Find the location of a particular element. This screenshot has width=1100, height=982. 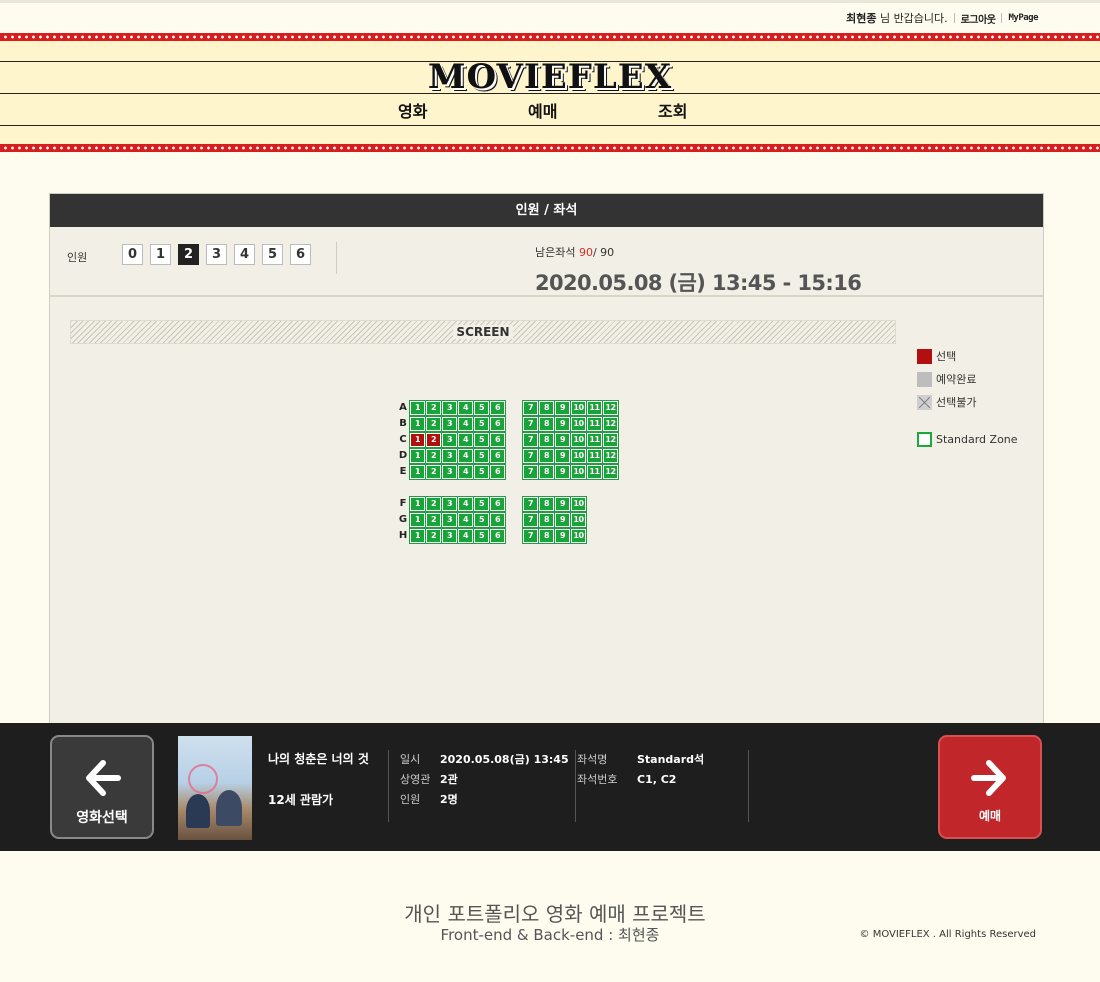

seat-c4: 4 is located at coordinates (465, 439).